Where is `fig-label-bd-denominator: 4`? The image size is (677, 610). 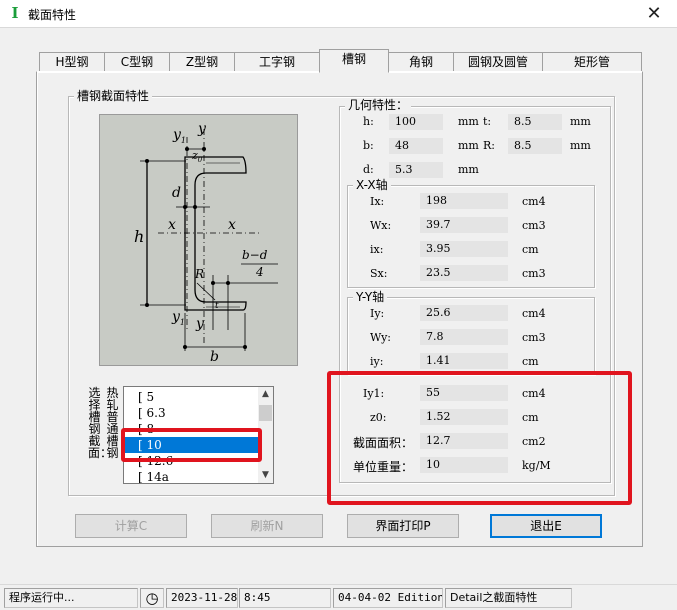 fig-label-bd-denominator: 4 is located at coordinates (260, 272).